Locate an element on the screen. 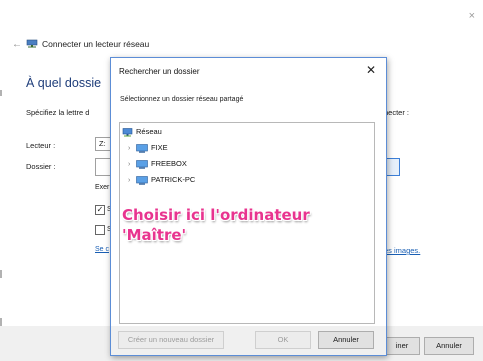 This screenshot has width=483, height=361. connect-website-link-end: es images. is located at coordinates (402, 250).